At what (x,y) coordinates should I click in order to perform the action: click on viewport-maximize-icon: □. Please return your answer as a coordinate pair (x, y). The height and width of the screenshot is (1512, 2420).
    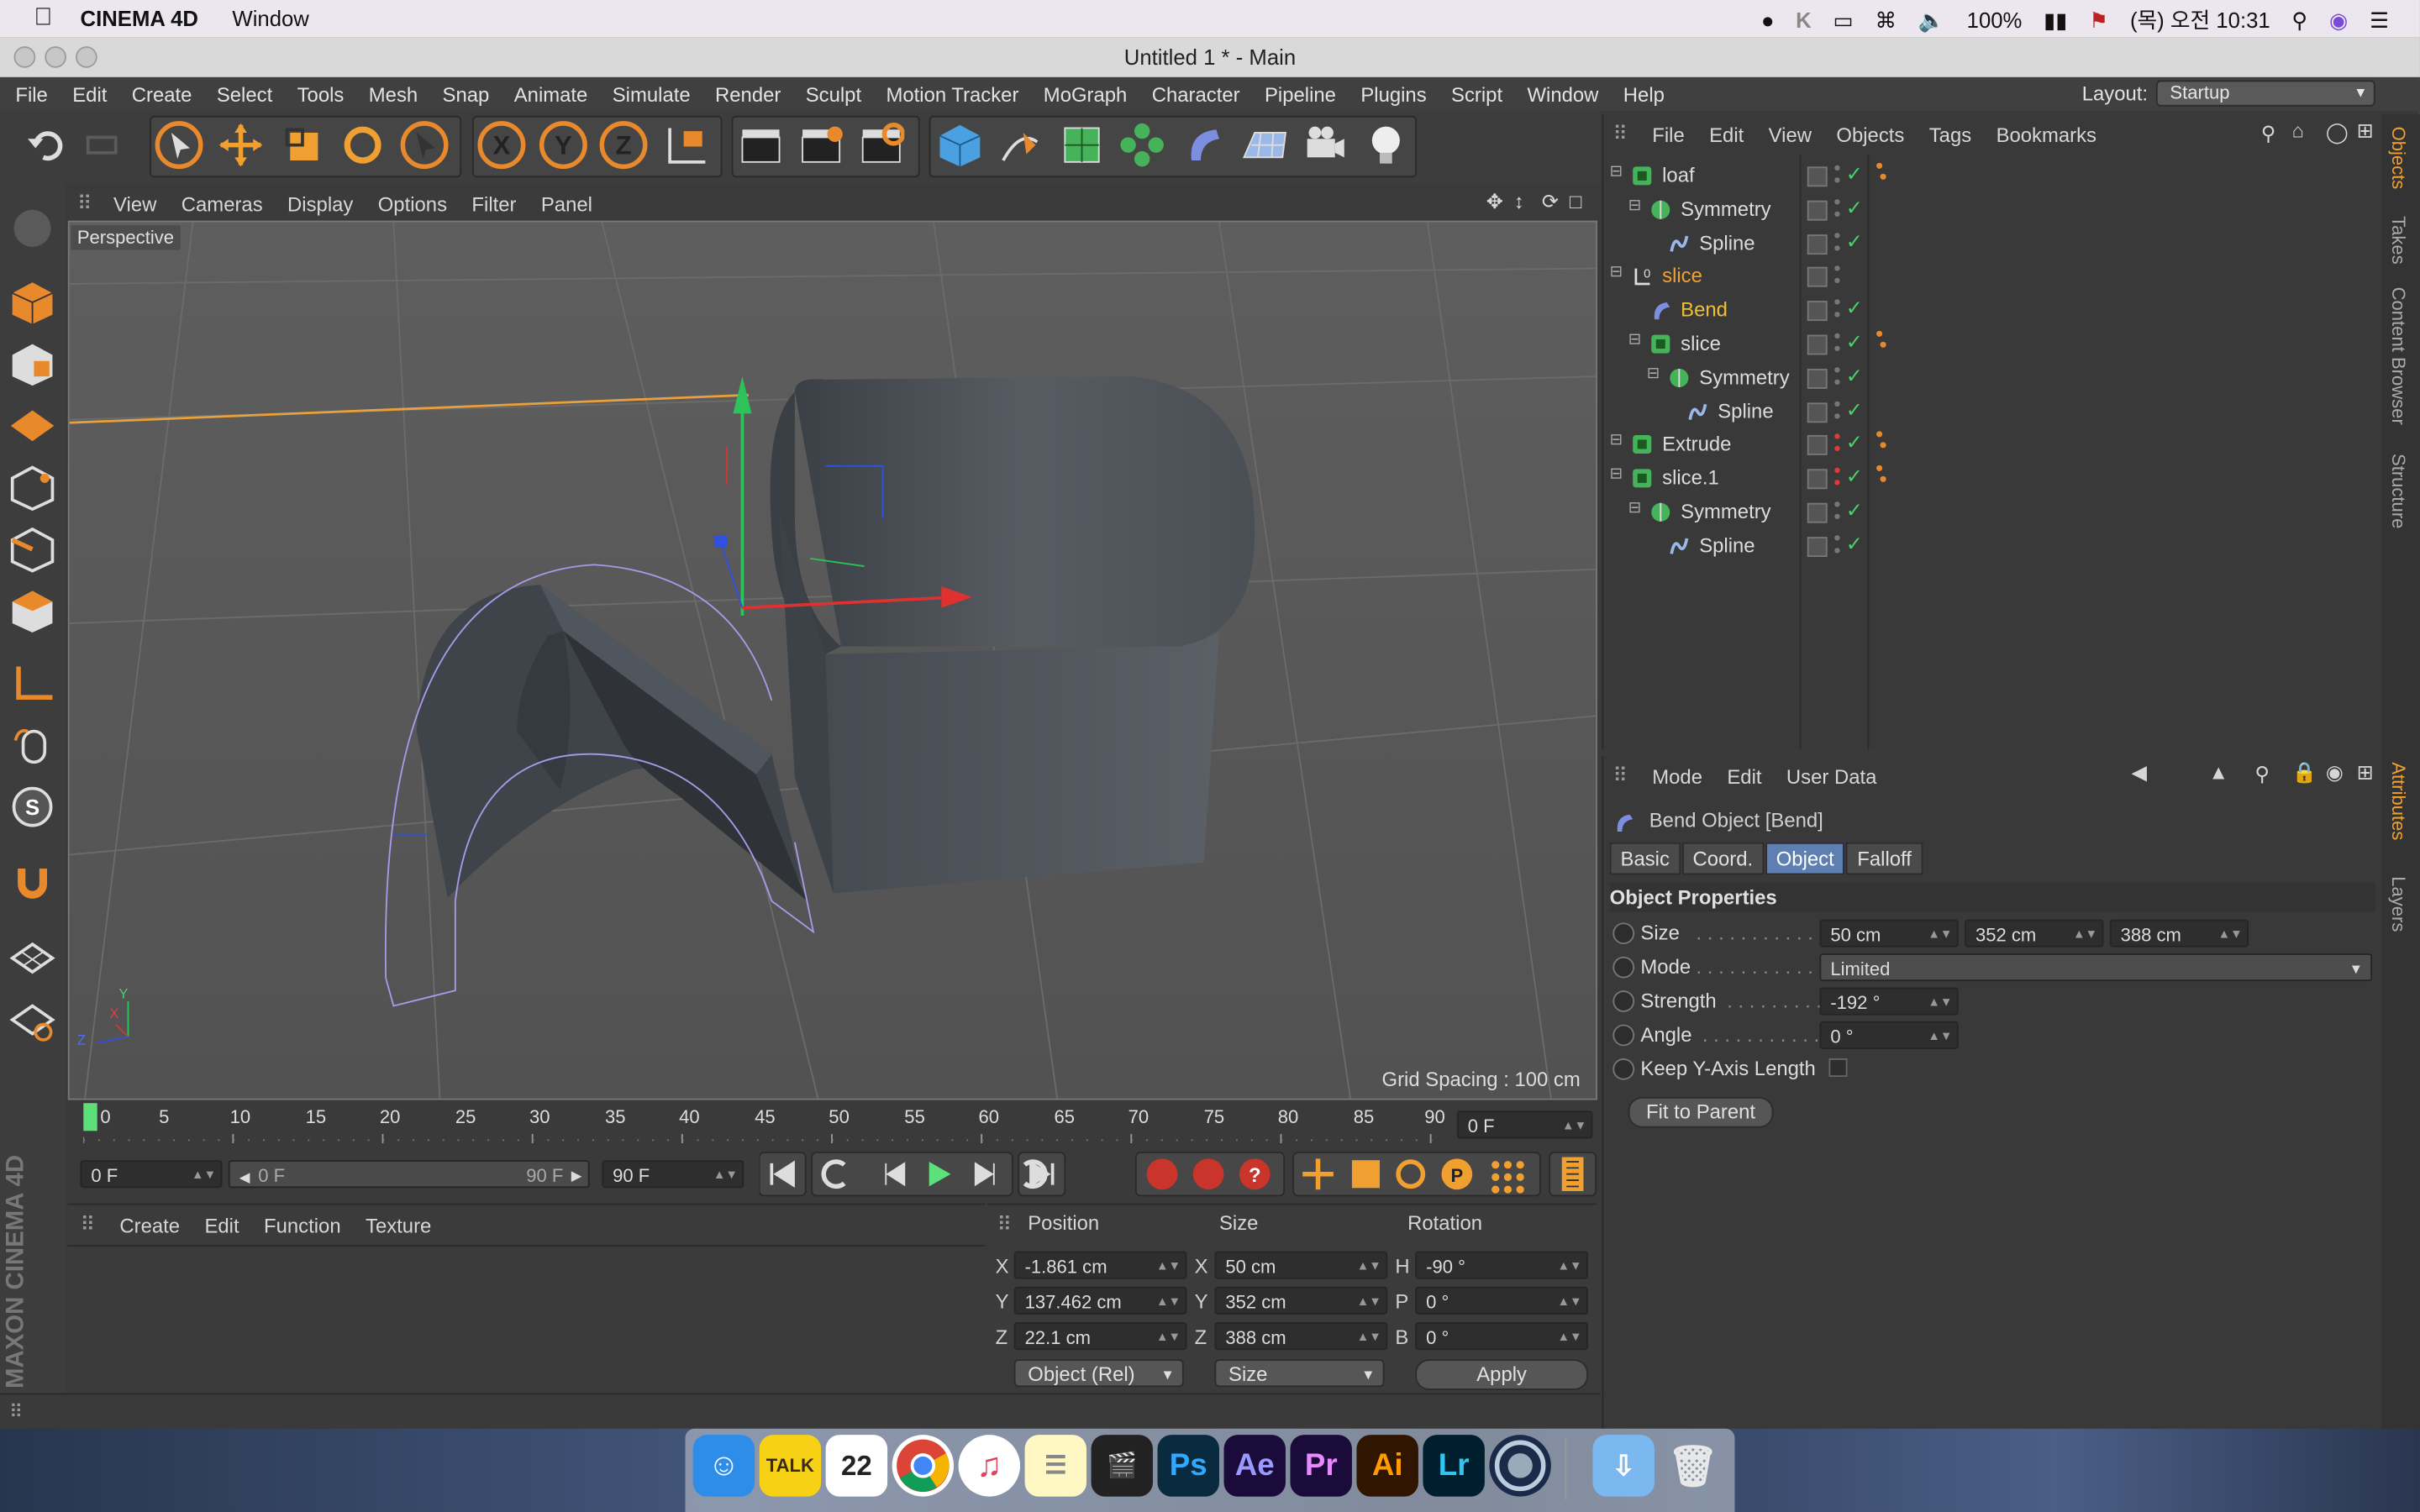
    Looking at the image, I should click on (1575, 201).